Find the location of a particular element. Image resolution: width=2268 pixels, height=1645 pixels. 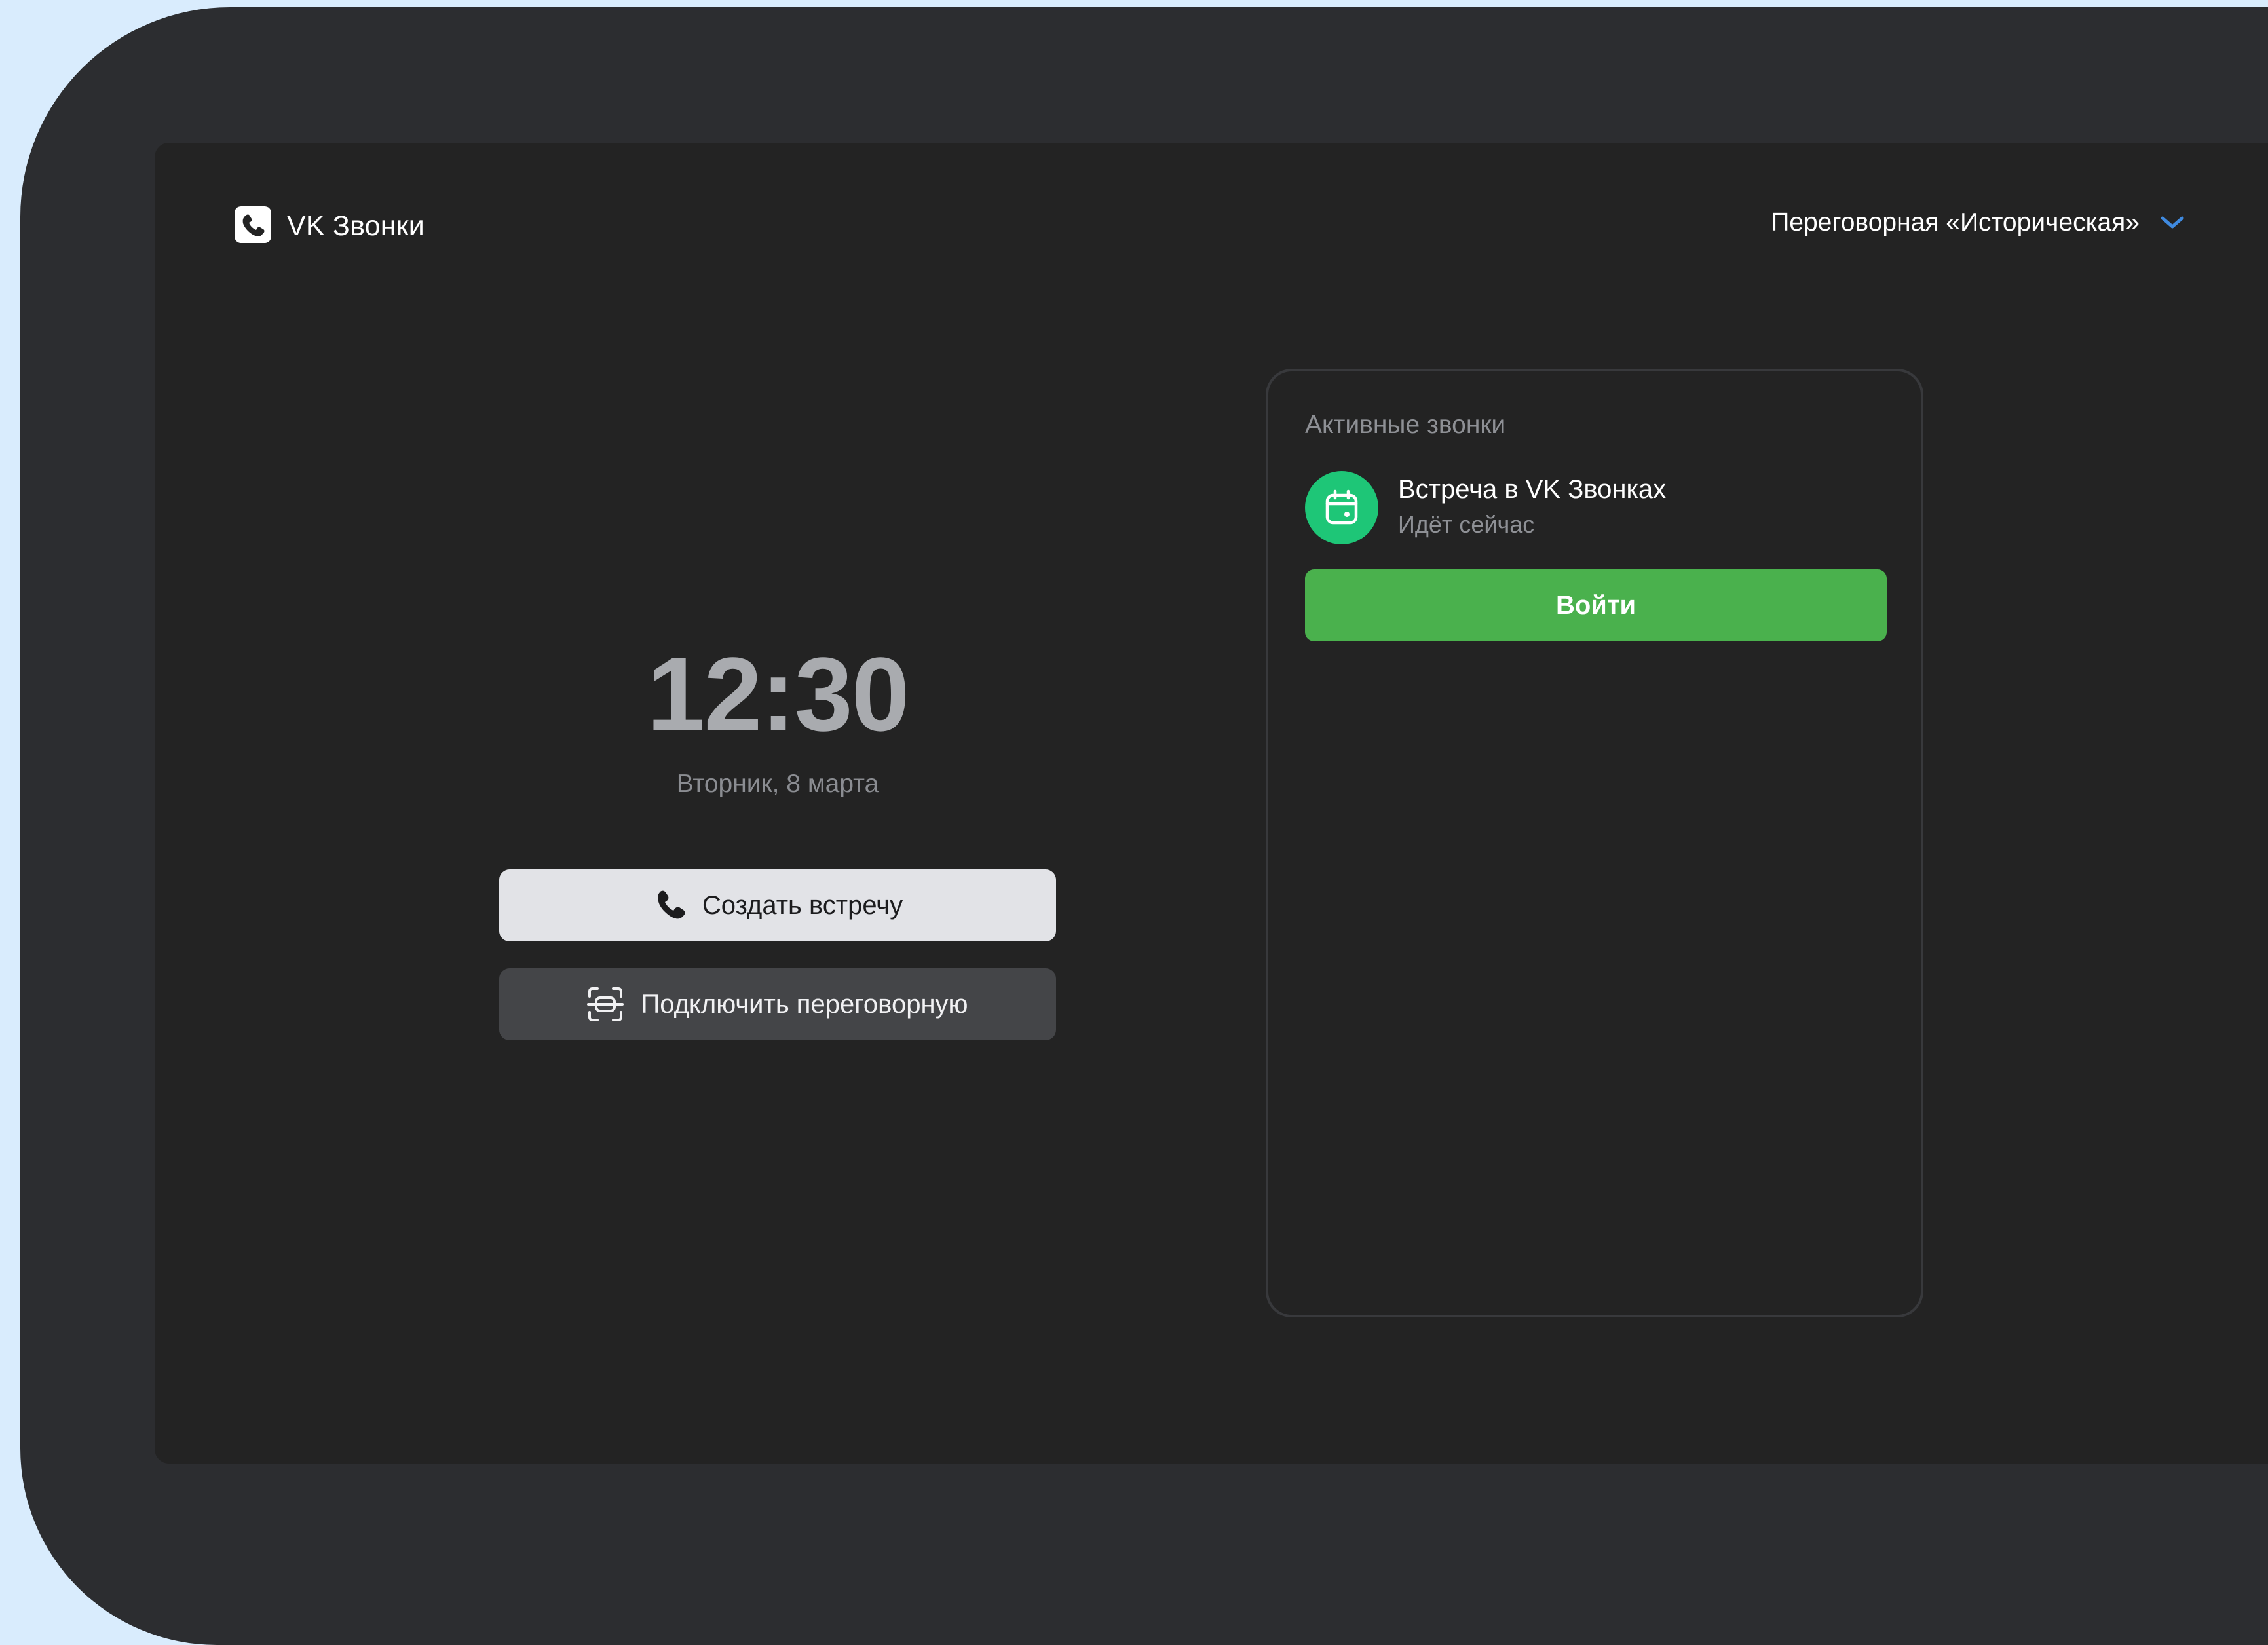

create-meeting-button: Создать встречу is located at coordinates (778, 905).